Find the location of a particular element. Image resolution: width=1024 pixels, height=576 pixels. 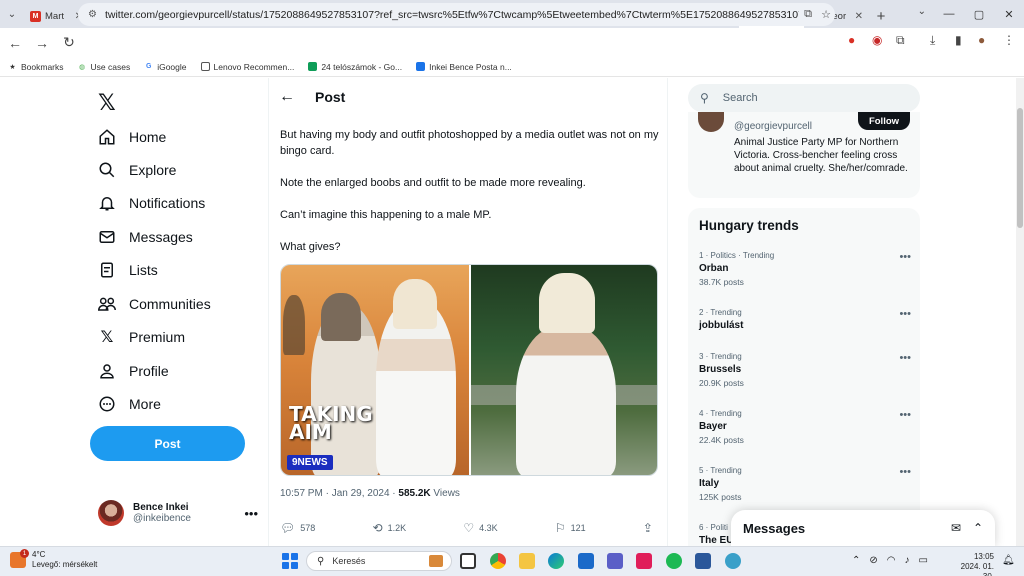

forward-arrow-icon: → is located at coordinates (42, 43).